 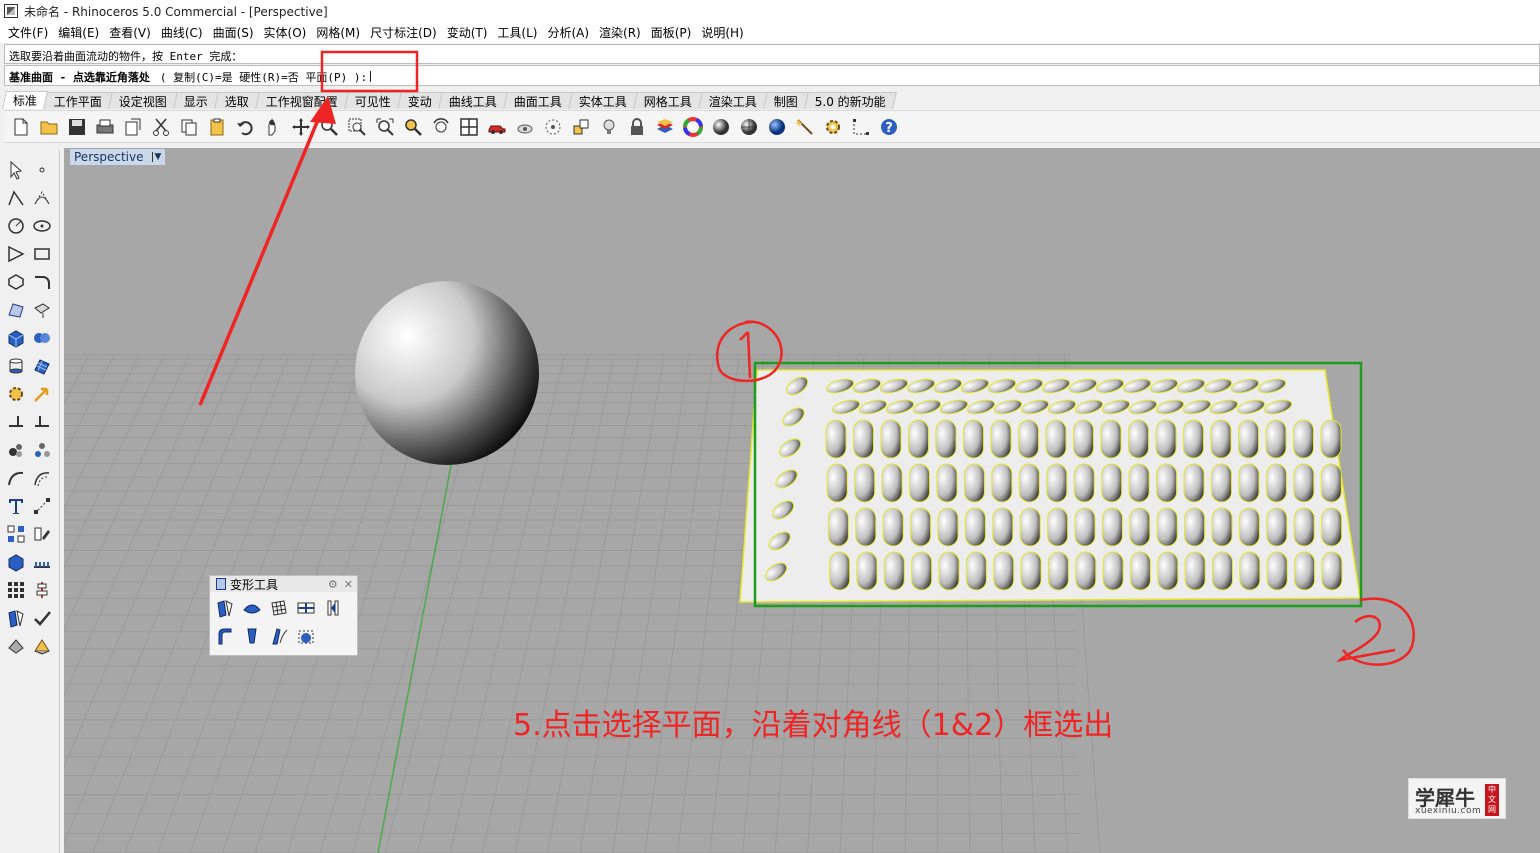 What do you see at coordinates (16, 506) in the screenshot?
I see `text-icon` at bounding box center [16, 506].